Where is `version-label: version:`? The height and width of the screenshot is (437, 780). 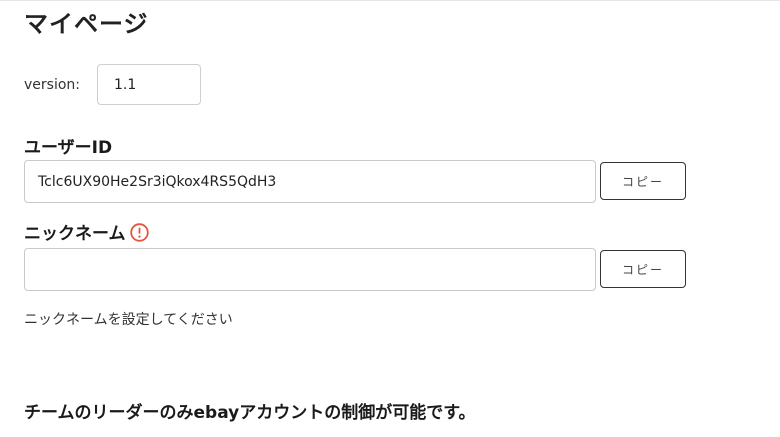 version-label: version: is located at coordinates (52, 84).